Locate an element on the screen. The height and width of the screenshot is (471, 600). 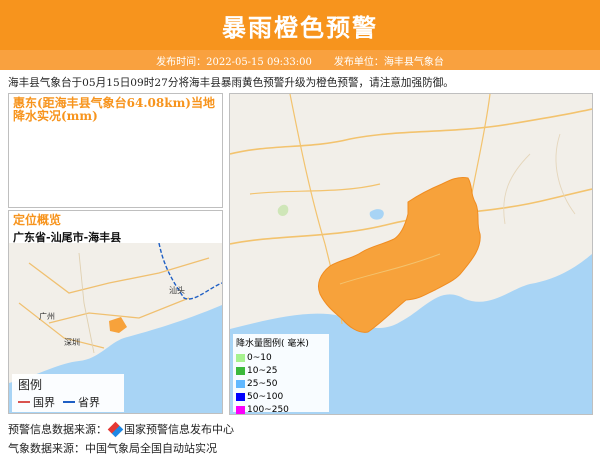
place-label-shenzhen: 深圳 is located at coordinates (72, 342).